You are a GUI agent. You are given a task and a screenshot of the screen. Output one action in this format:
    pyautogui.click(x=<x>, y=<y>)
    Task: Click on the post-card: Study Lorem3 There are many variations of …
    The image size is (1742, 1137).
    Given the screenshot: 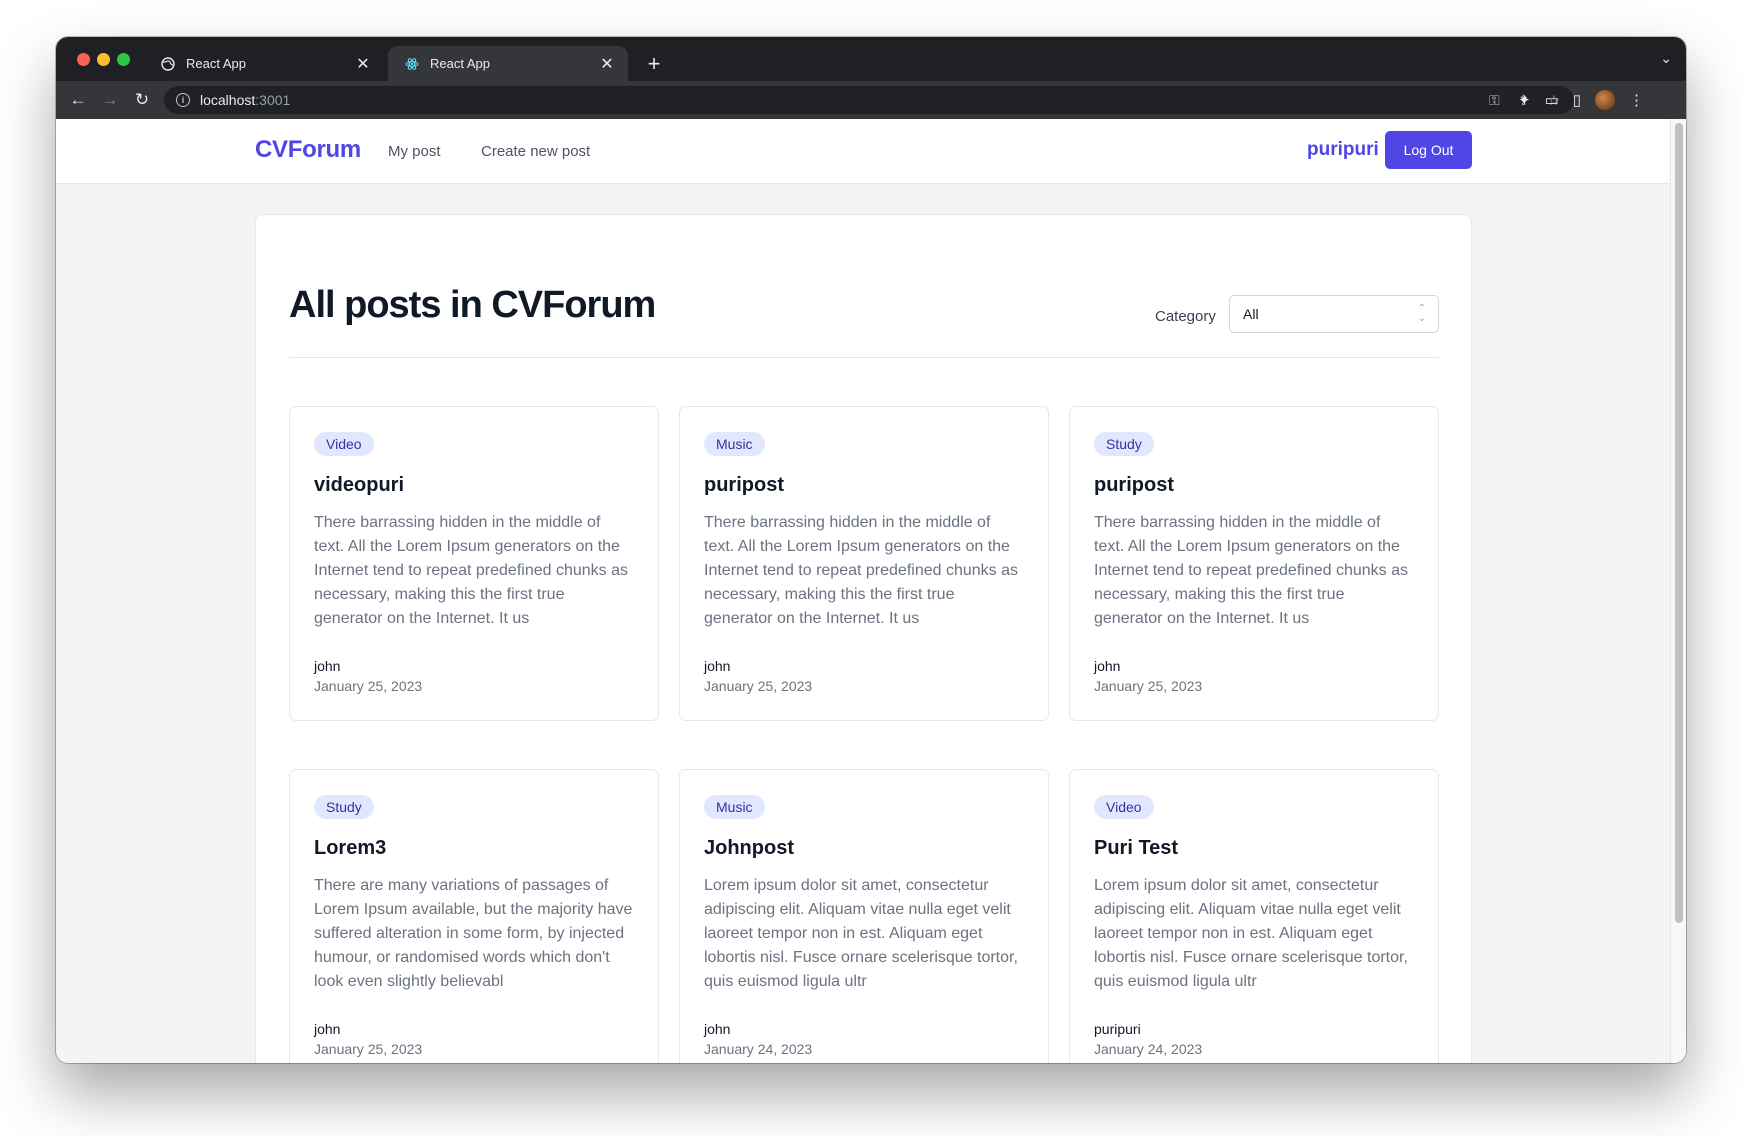 What is the action you would take?
    pyautogui.click(x=474, y=916)
    